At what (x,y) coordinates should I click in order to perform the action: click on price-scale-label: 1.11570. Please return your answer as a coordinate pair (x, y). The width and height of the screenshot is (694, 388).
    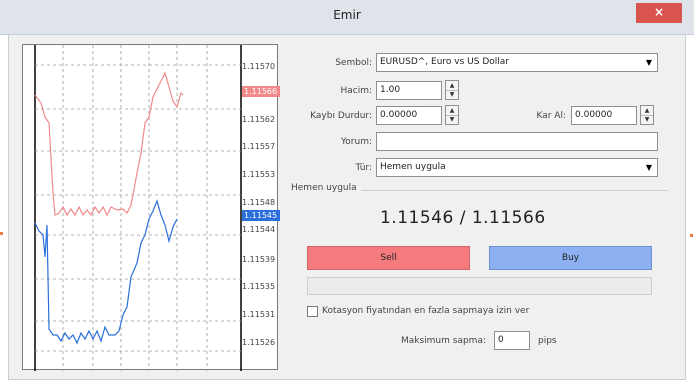
    Looking at the image, I should click on (259, 66).